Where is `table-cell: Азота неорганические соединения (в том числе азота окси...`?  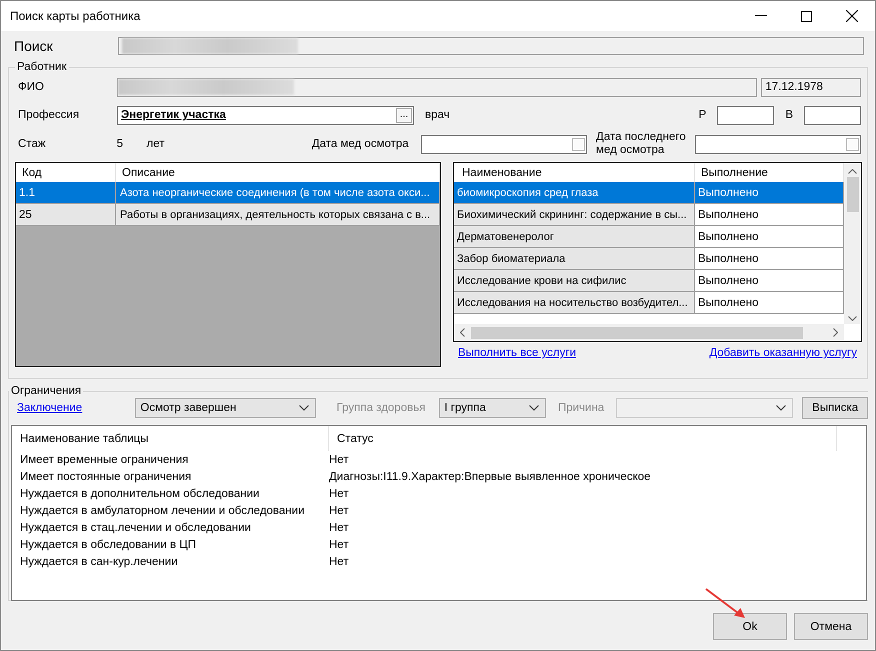
table-cell: Азота неорганические соединения (в том числе азота окси... is located at coordinates (278, 192).